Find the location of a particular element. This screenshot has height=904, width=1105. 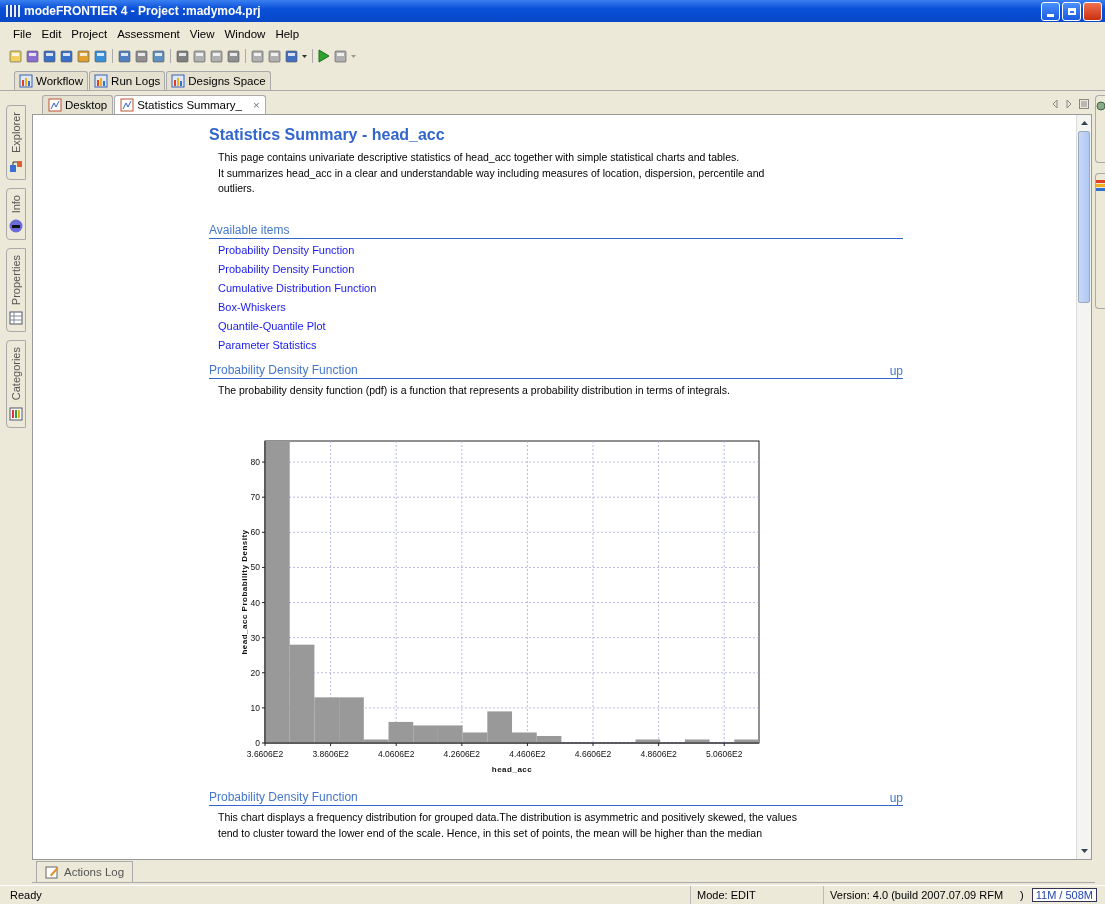

mode-indicator: Mode: EDIT is located at coordinates (758, 895).